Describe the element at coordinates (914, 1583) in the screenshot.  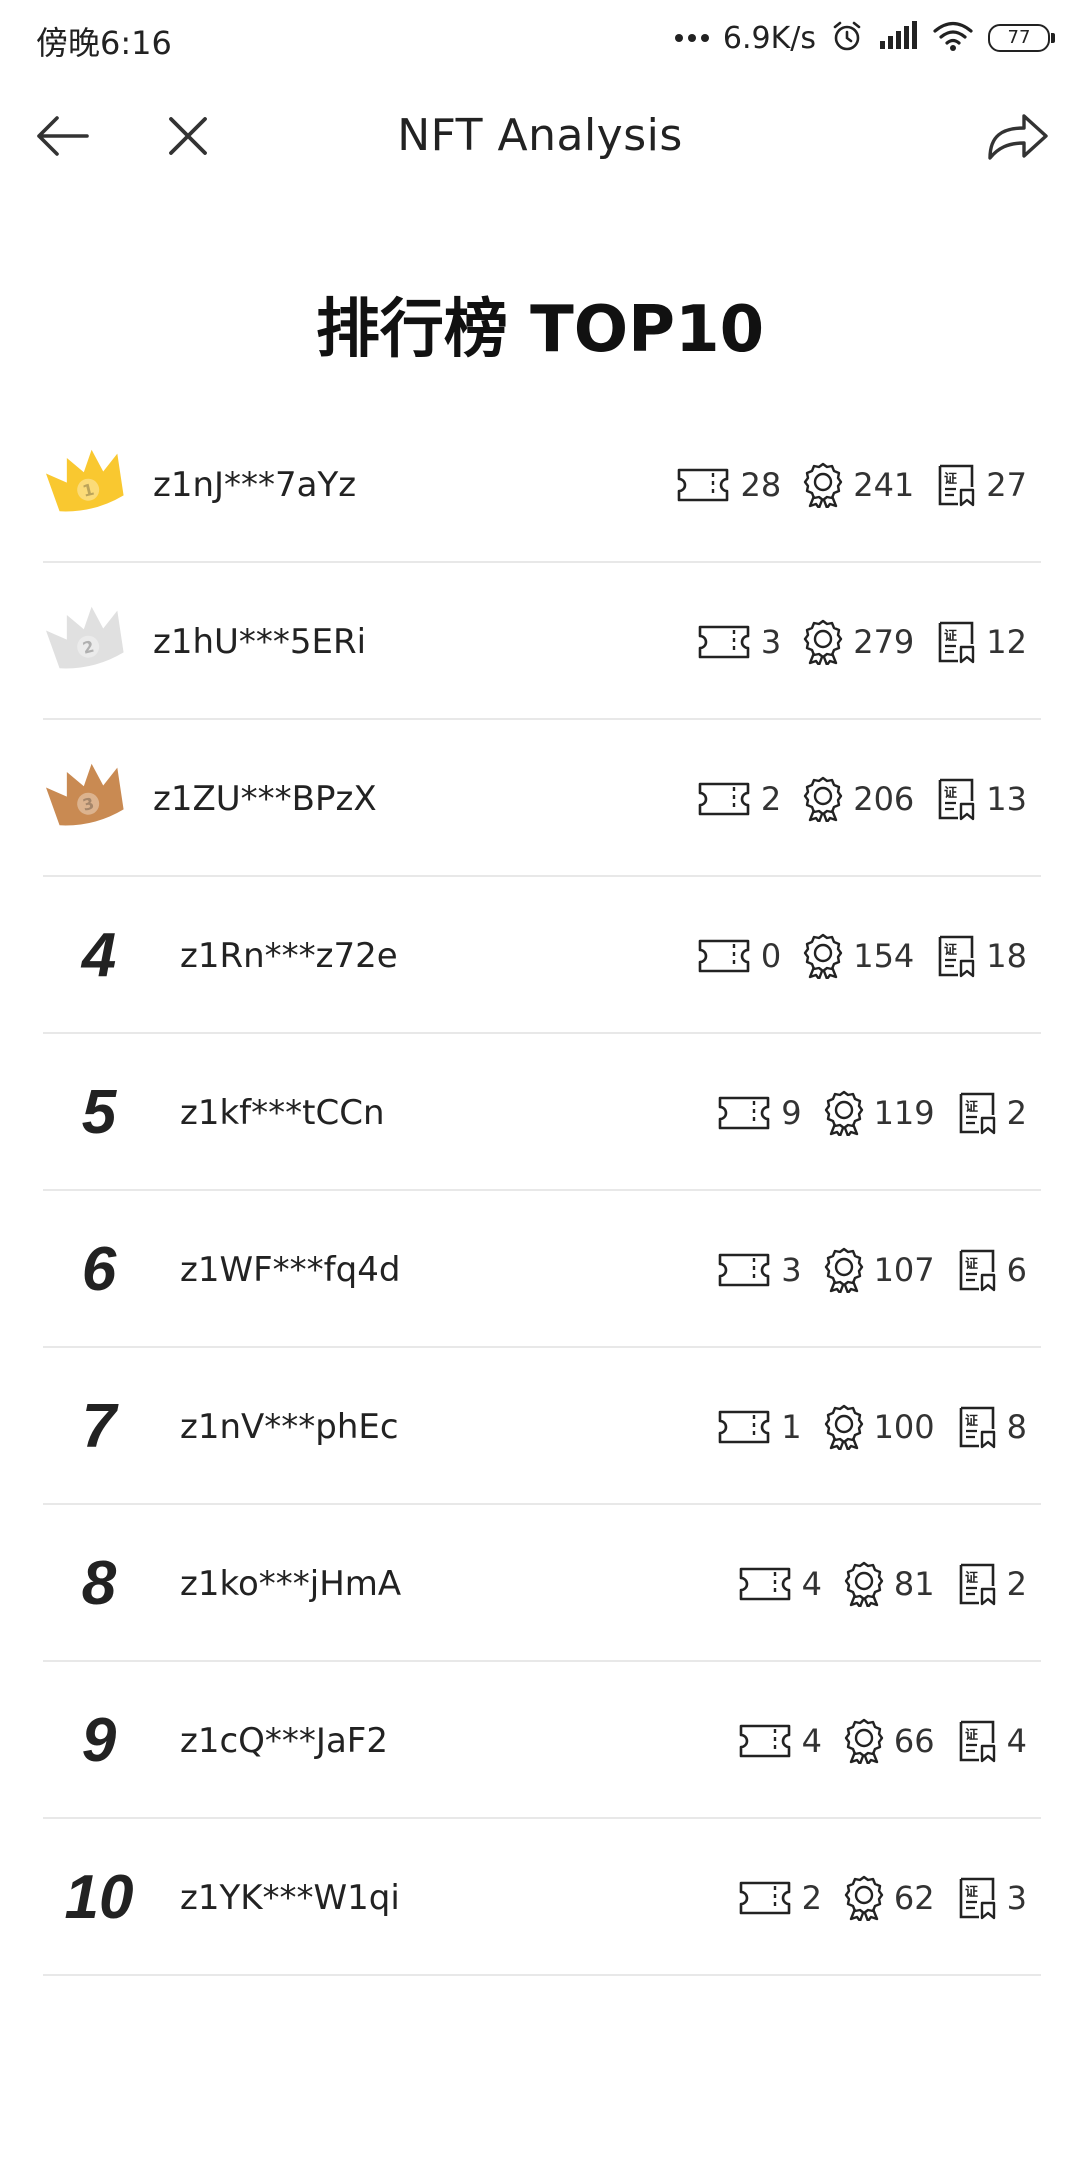
I see `medal-count: 81` at that location.